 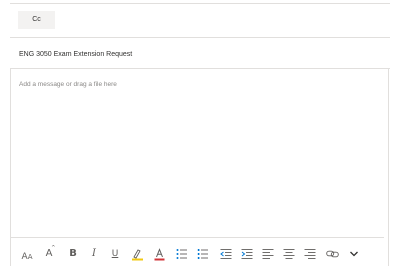 I want to click on align-right-button, so click(x=310, y=254).